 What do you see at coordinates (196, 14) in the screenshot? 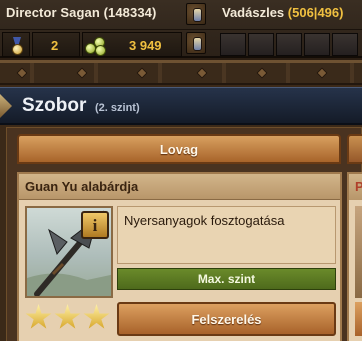
I see `rank-badge-icon` at bounding box center [196, 14].